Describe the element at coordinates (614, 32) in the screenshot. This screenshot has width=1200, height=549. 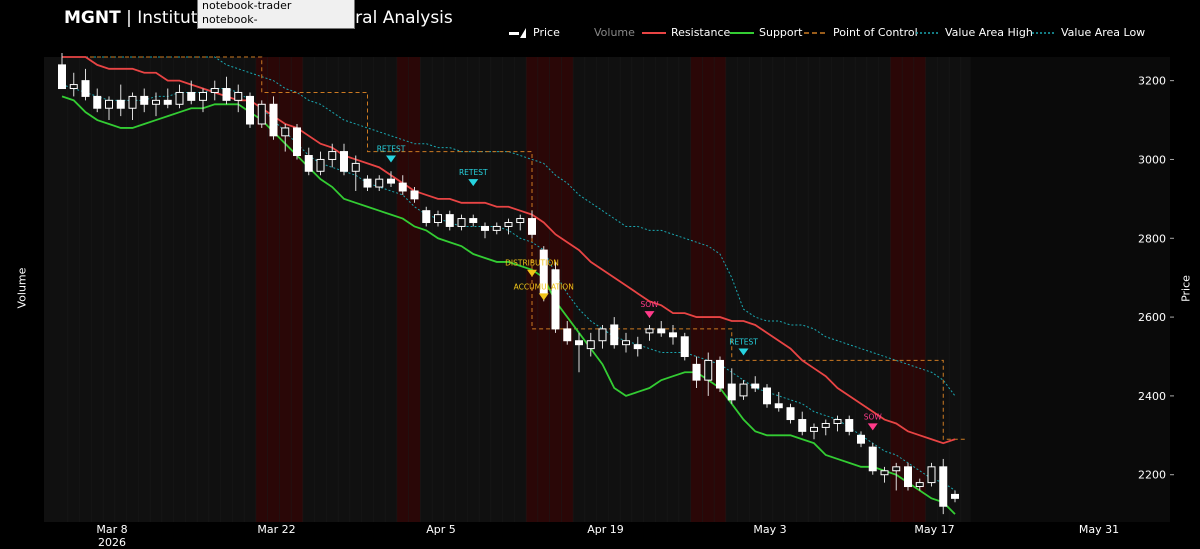
I see `legend-item-volume: Volume` at that location.